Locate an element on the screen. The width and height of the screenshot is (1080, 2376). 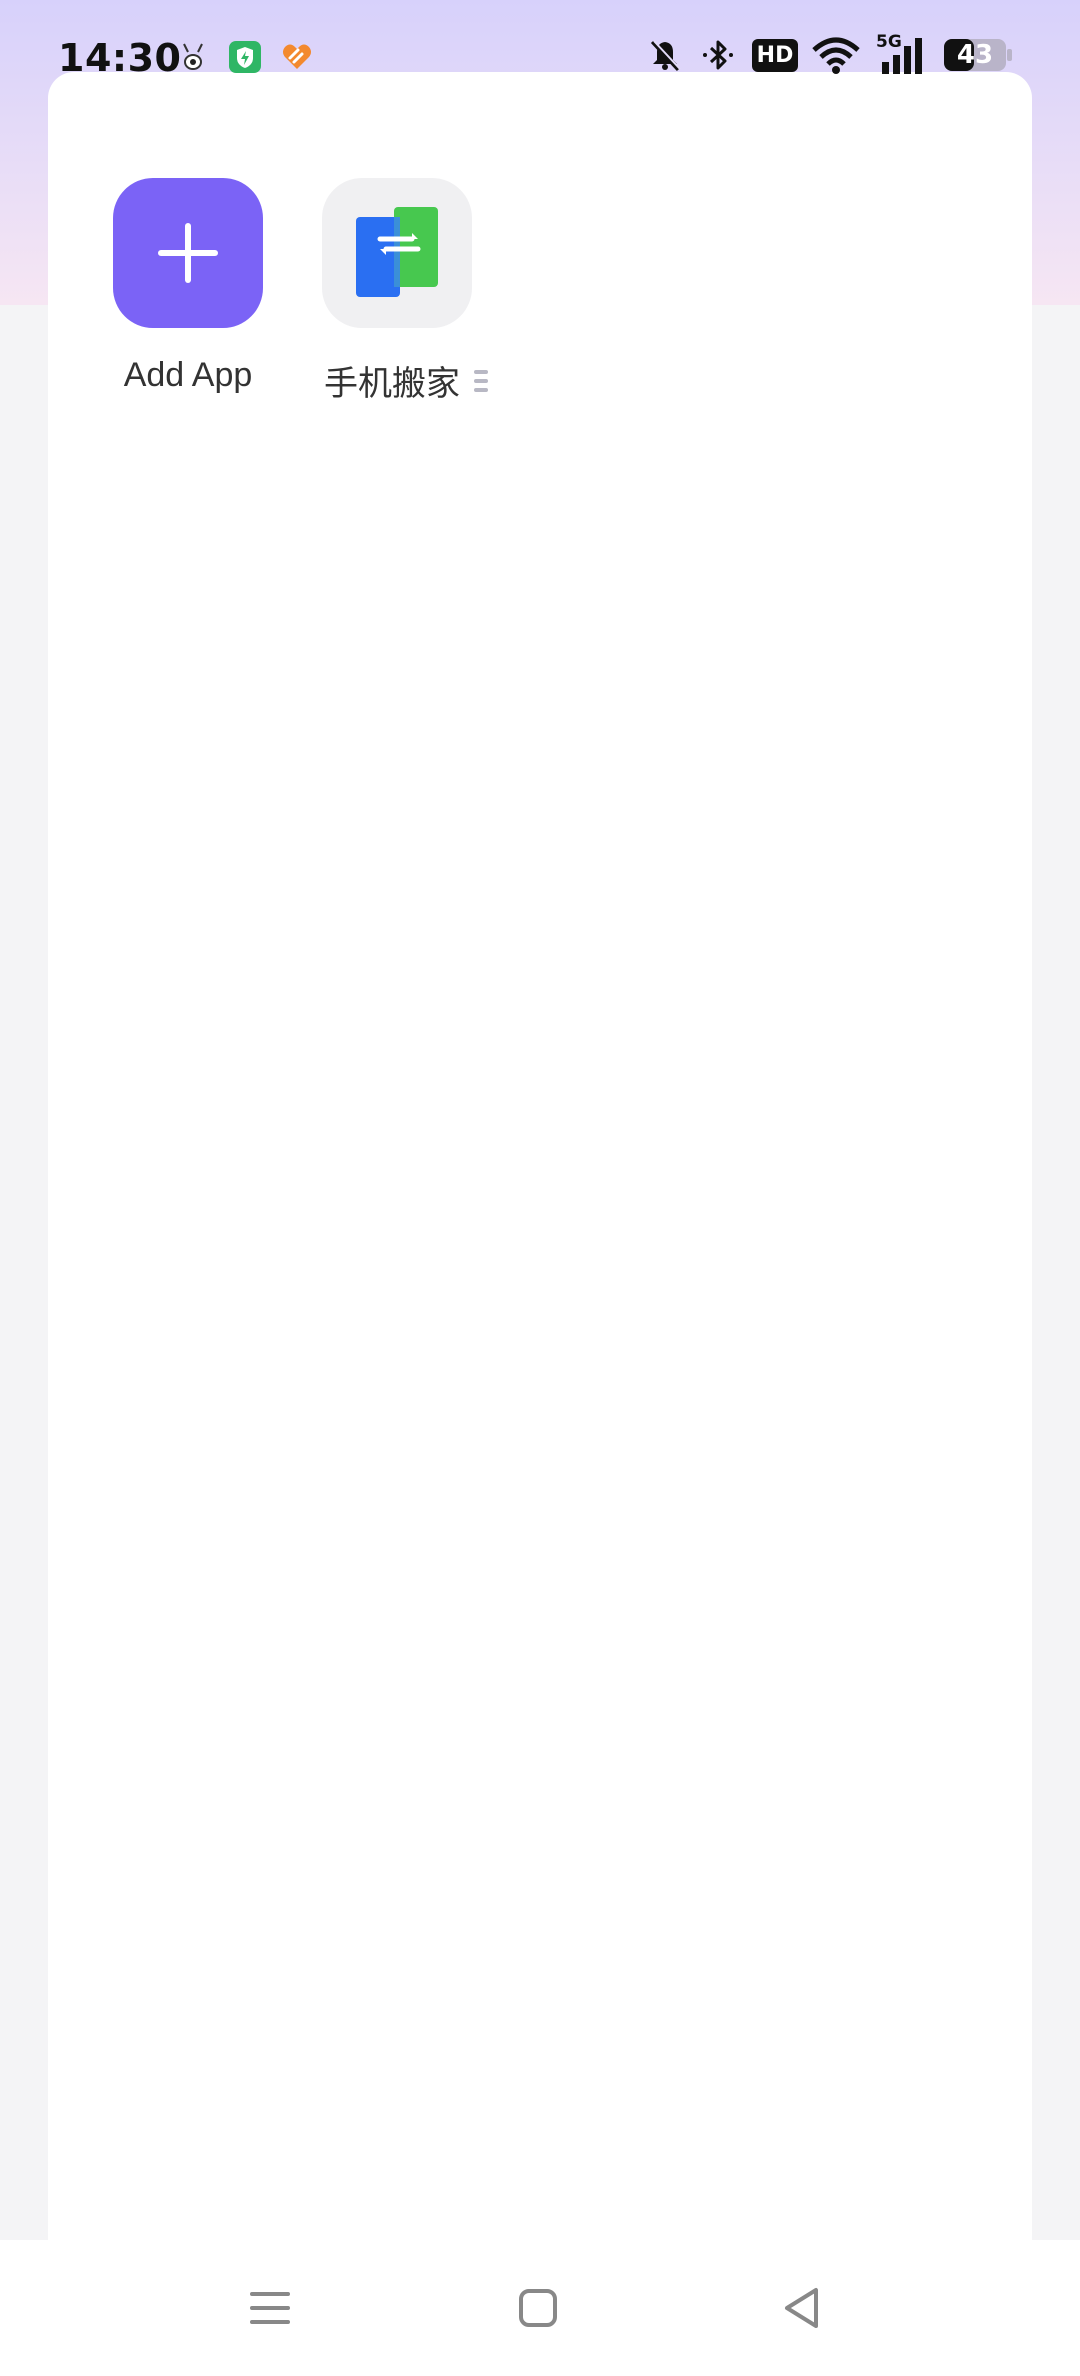
back-button is located at coordinates (802, 2308).